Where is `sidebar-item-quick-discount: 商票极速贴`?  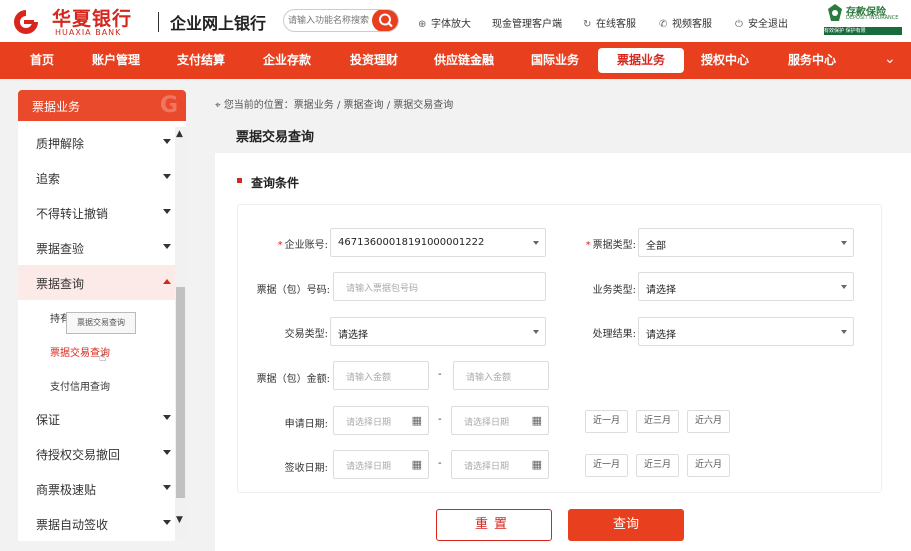
sidebar-item-quick-discount: 商票极速贴 is located at coordinates (97, 488).